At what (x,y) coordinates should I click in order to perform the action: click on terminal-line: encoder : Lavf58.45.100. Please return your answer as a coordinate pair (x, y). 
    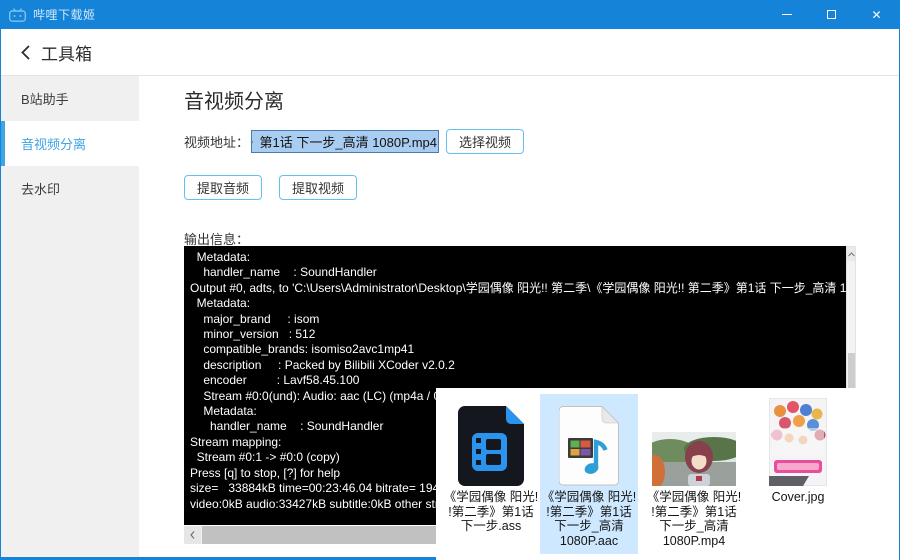
    Looking at the image, I should click on (275, 380).